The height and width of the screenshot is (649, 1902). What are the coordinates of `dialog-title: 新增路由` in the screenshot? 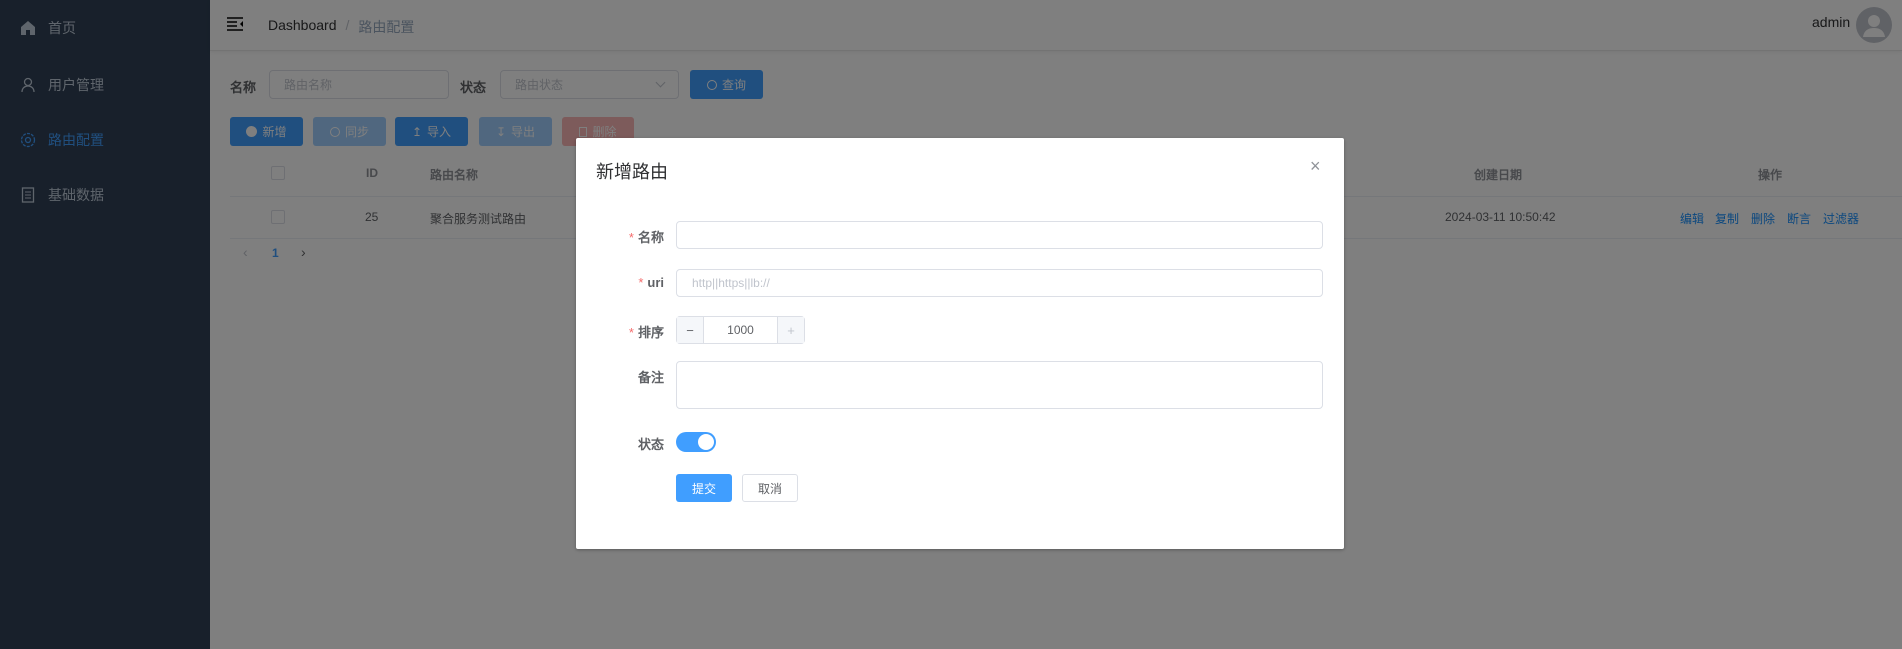 It's located at (632, 172).